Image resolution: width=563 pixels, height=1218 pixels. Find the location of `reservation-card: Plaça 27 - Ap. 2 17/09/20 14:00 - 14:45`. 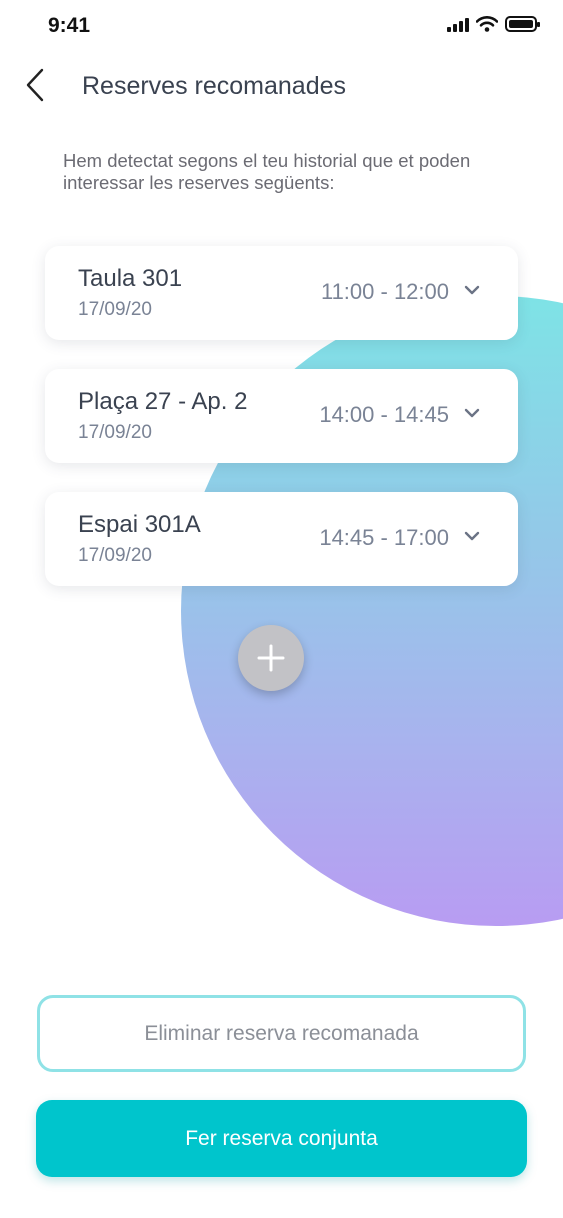

reservation-card: Plaça 27 - Ap. 2 17/09/20 14:00 - 14:45 is located at coordinates (281, 416).